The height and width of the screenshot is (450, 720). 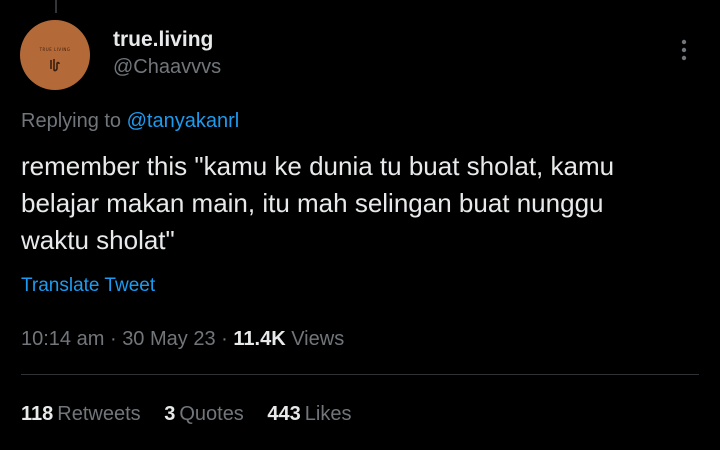 I want to click on views-label: Views, so click(x=318, y=339).